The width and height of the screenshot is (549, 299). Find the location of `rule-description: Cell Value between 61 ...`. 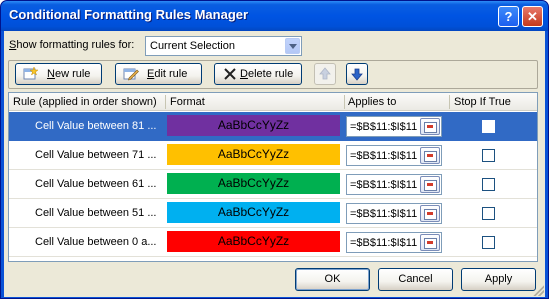

rule-description: Cell Value between 61 ... is located at coordinates (96, 184).